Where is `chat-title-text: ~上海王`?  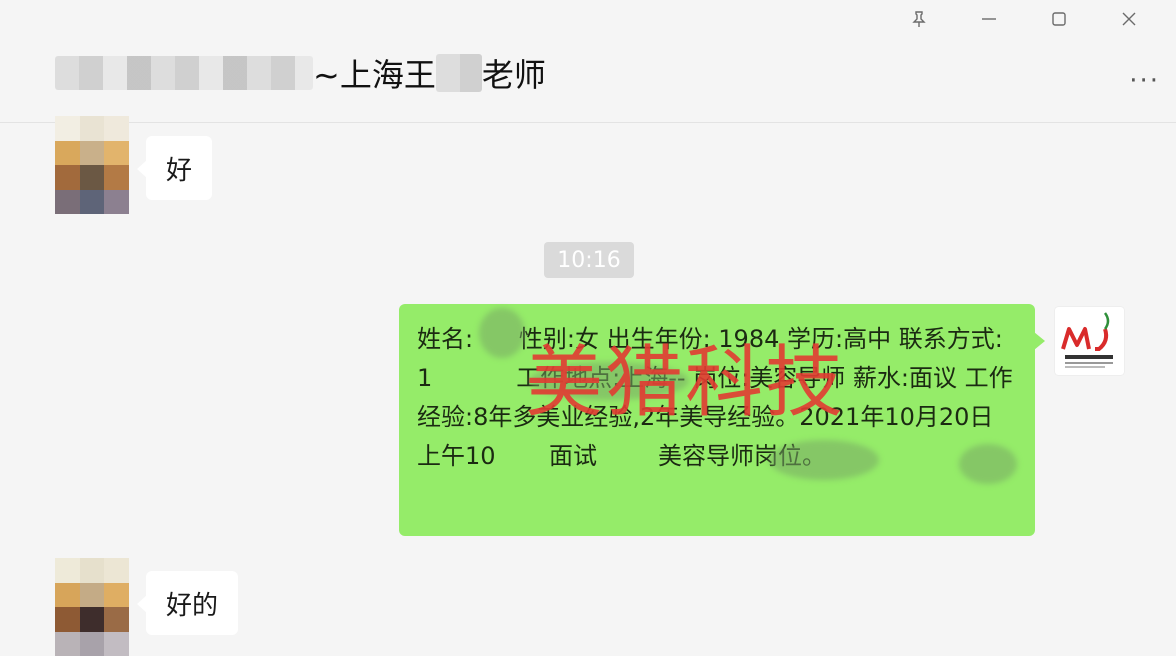
chat-title-text: ~上海王 is located at coordinates (374, 75).